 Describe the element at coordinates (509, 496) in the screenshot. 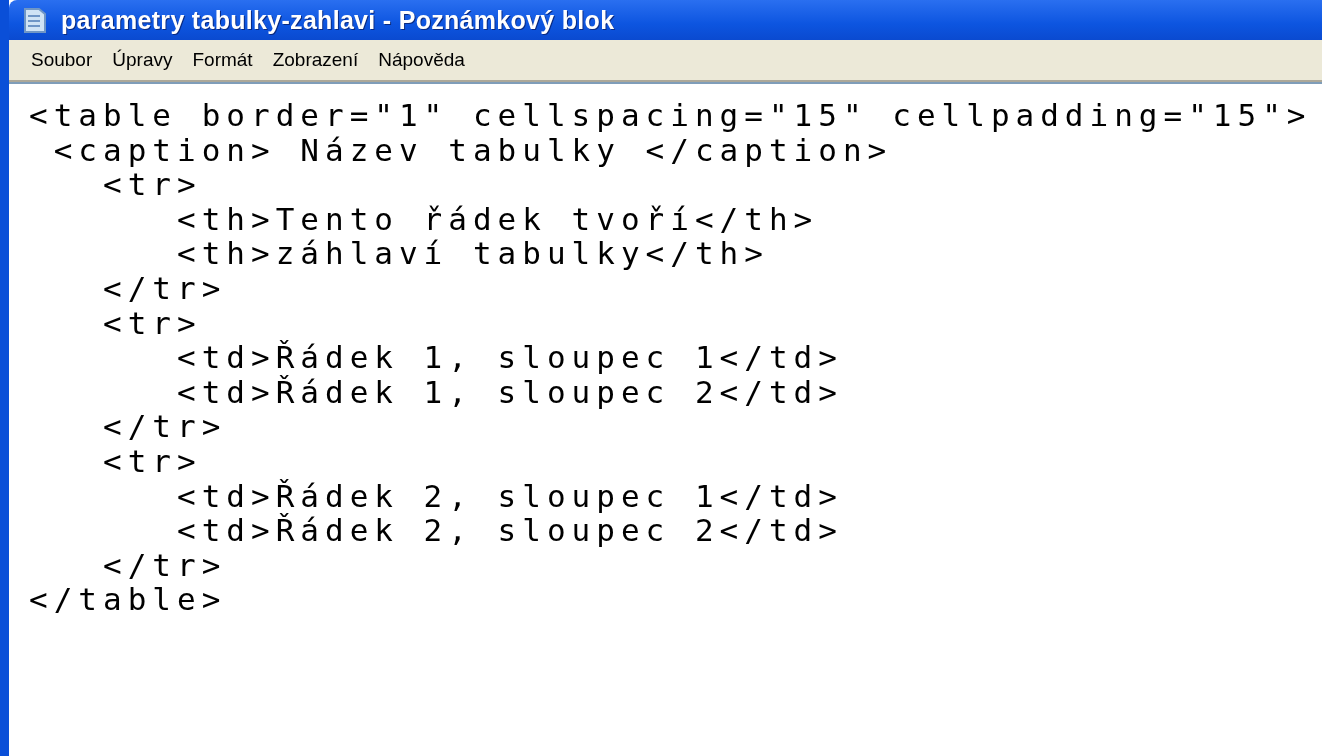

I see `code-line: <td>Řádek 2, sloupec 1</td>` at that location.